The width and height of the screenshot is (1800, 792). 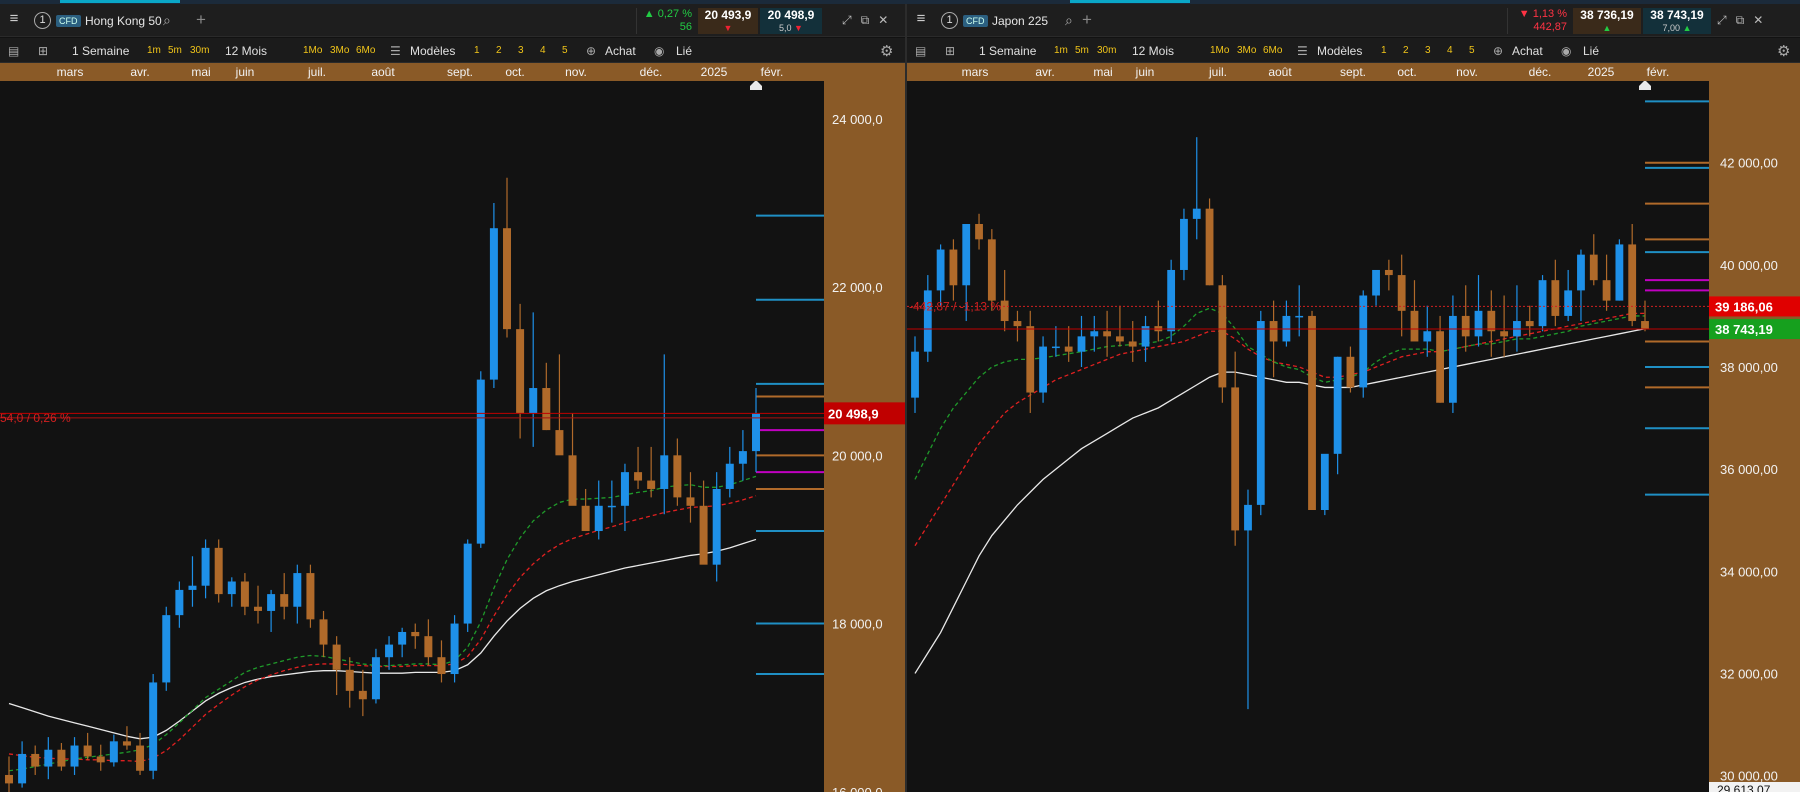 I want to click on change-line-label: -442,87 / -1,13 %, so click(x=955, y=306).